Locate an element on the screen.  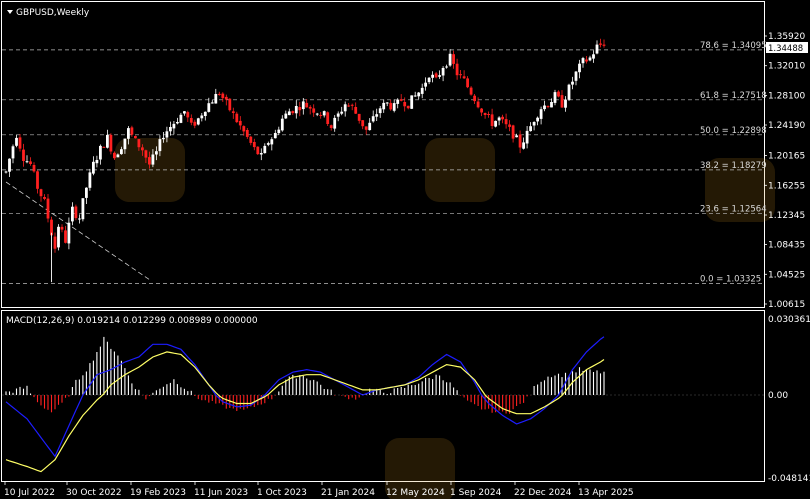
fibonacci-level-label: 23.6 = 1.12564 is located at coordinates (733, 209).